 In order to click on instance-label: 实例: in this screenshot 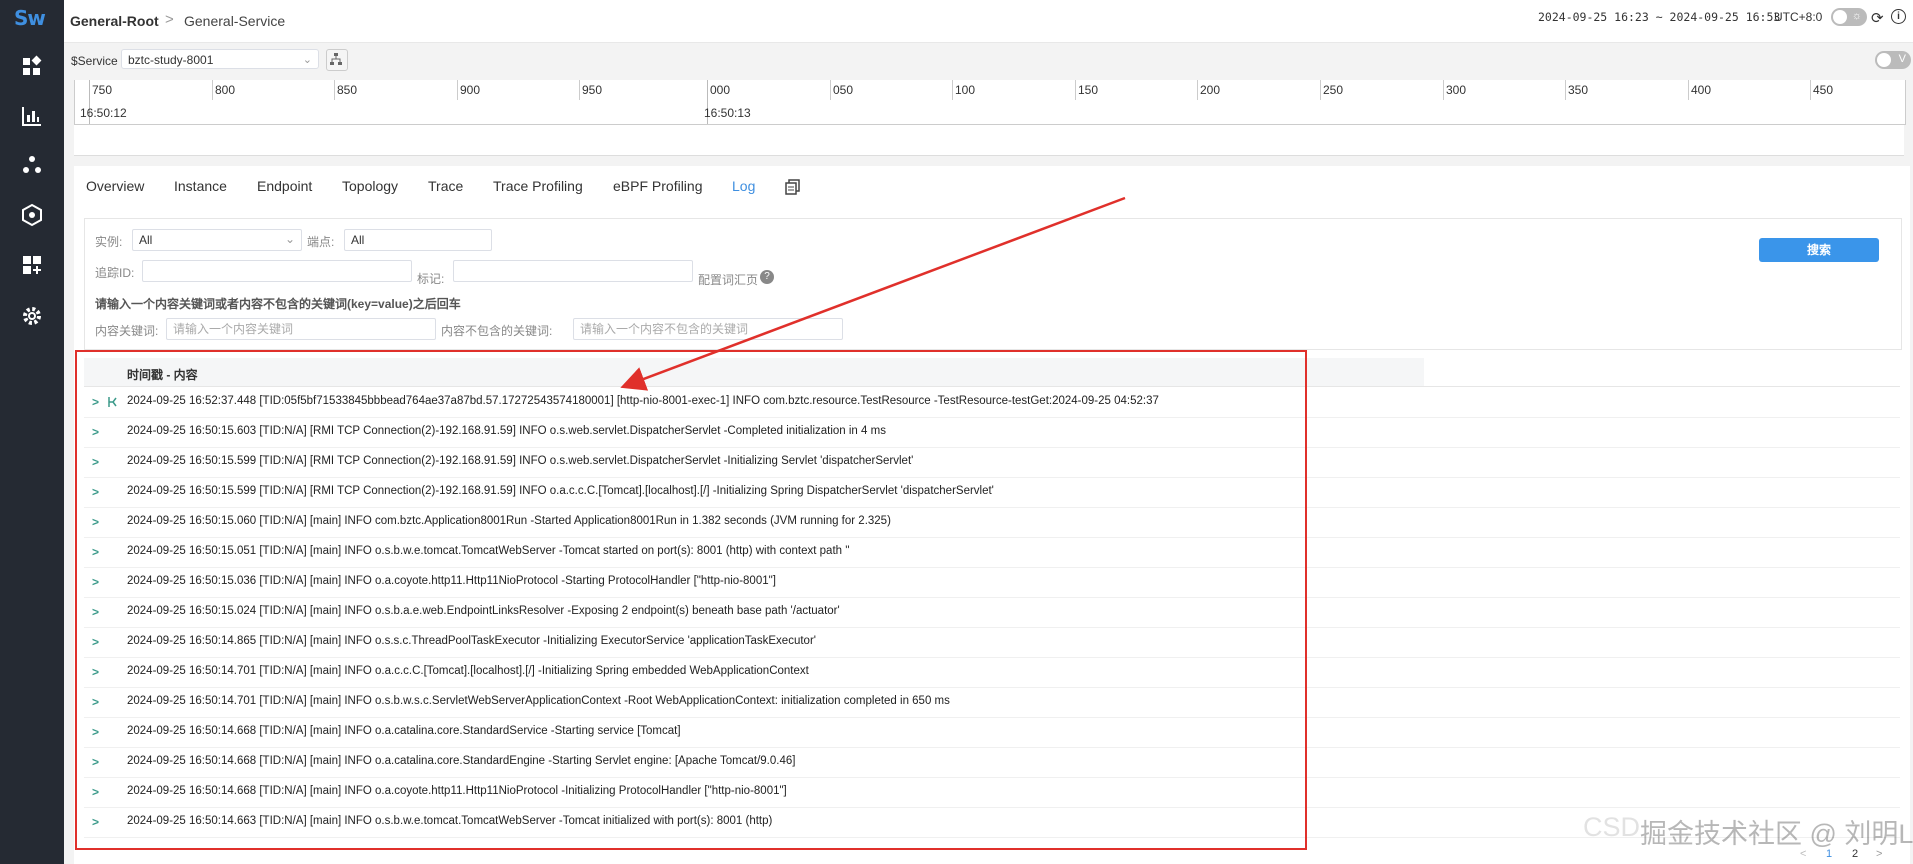, I will do `click(109, 242)`.